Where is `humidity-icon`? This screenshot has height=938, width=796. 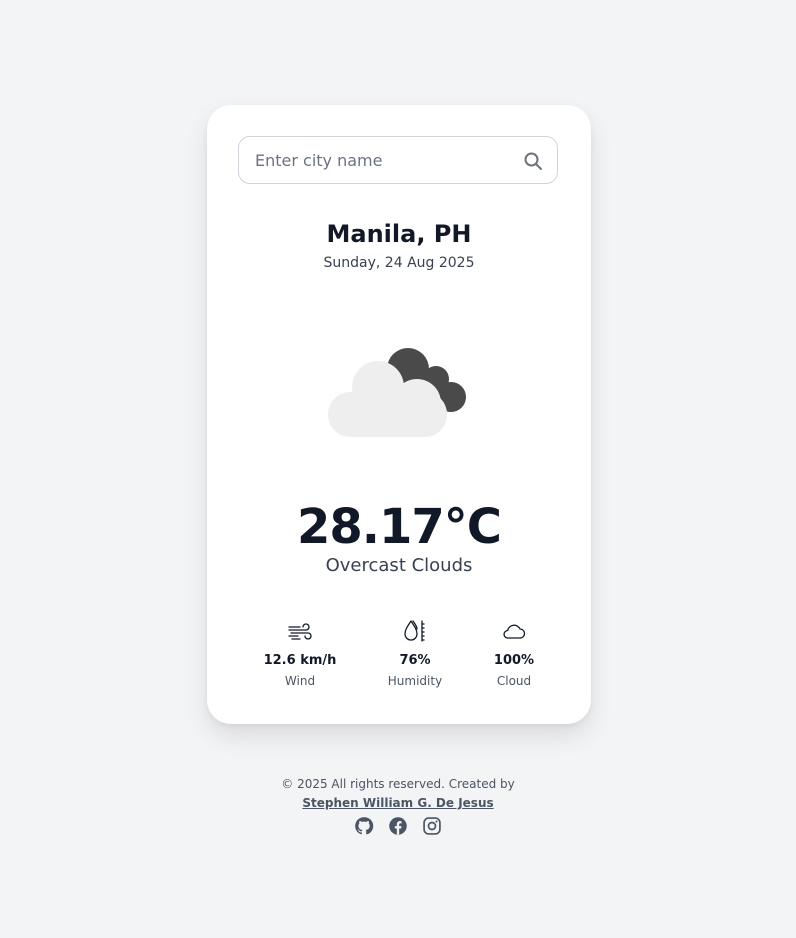 humidity-icon is located at coordinates (414, 631).